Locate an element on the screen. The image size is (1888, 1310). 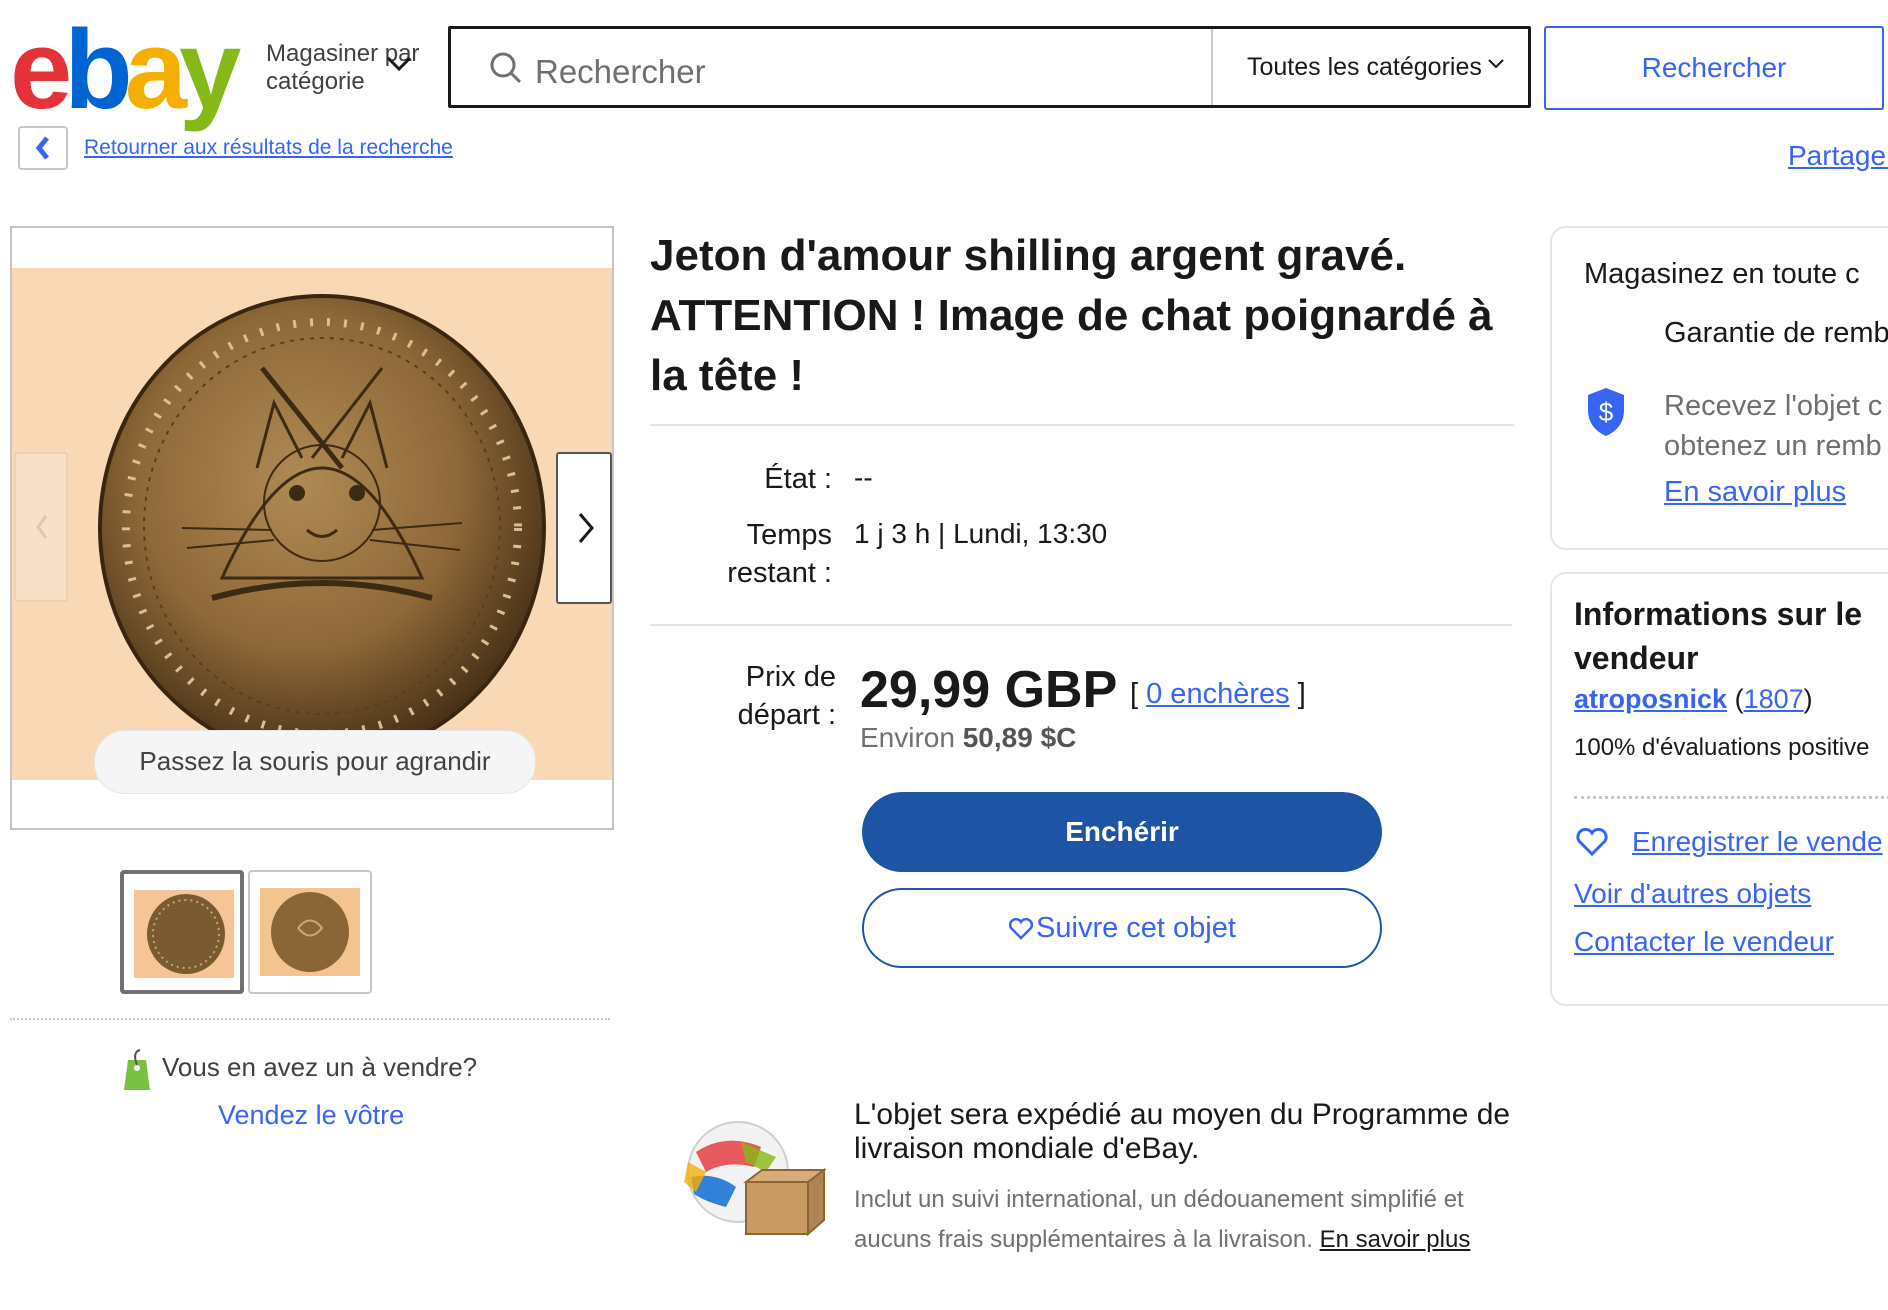
watch-item-button: Suivre cet objet is located at coordinates (1122, 928).